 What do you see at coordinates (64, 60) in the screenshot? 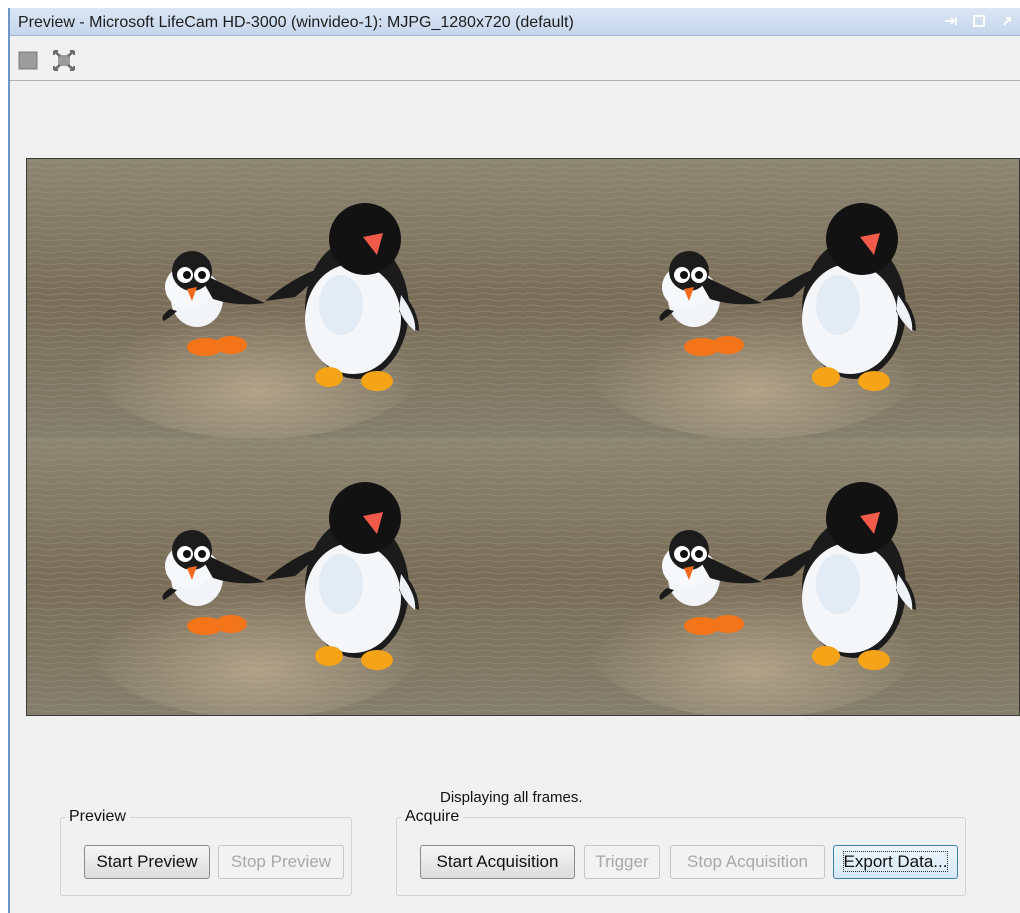
I see `fit-to-window-icon` at bounding box center [64, 60].